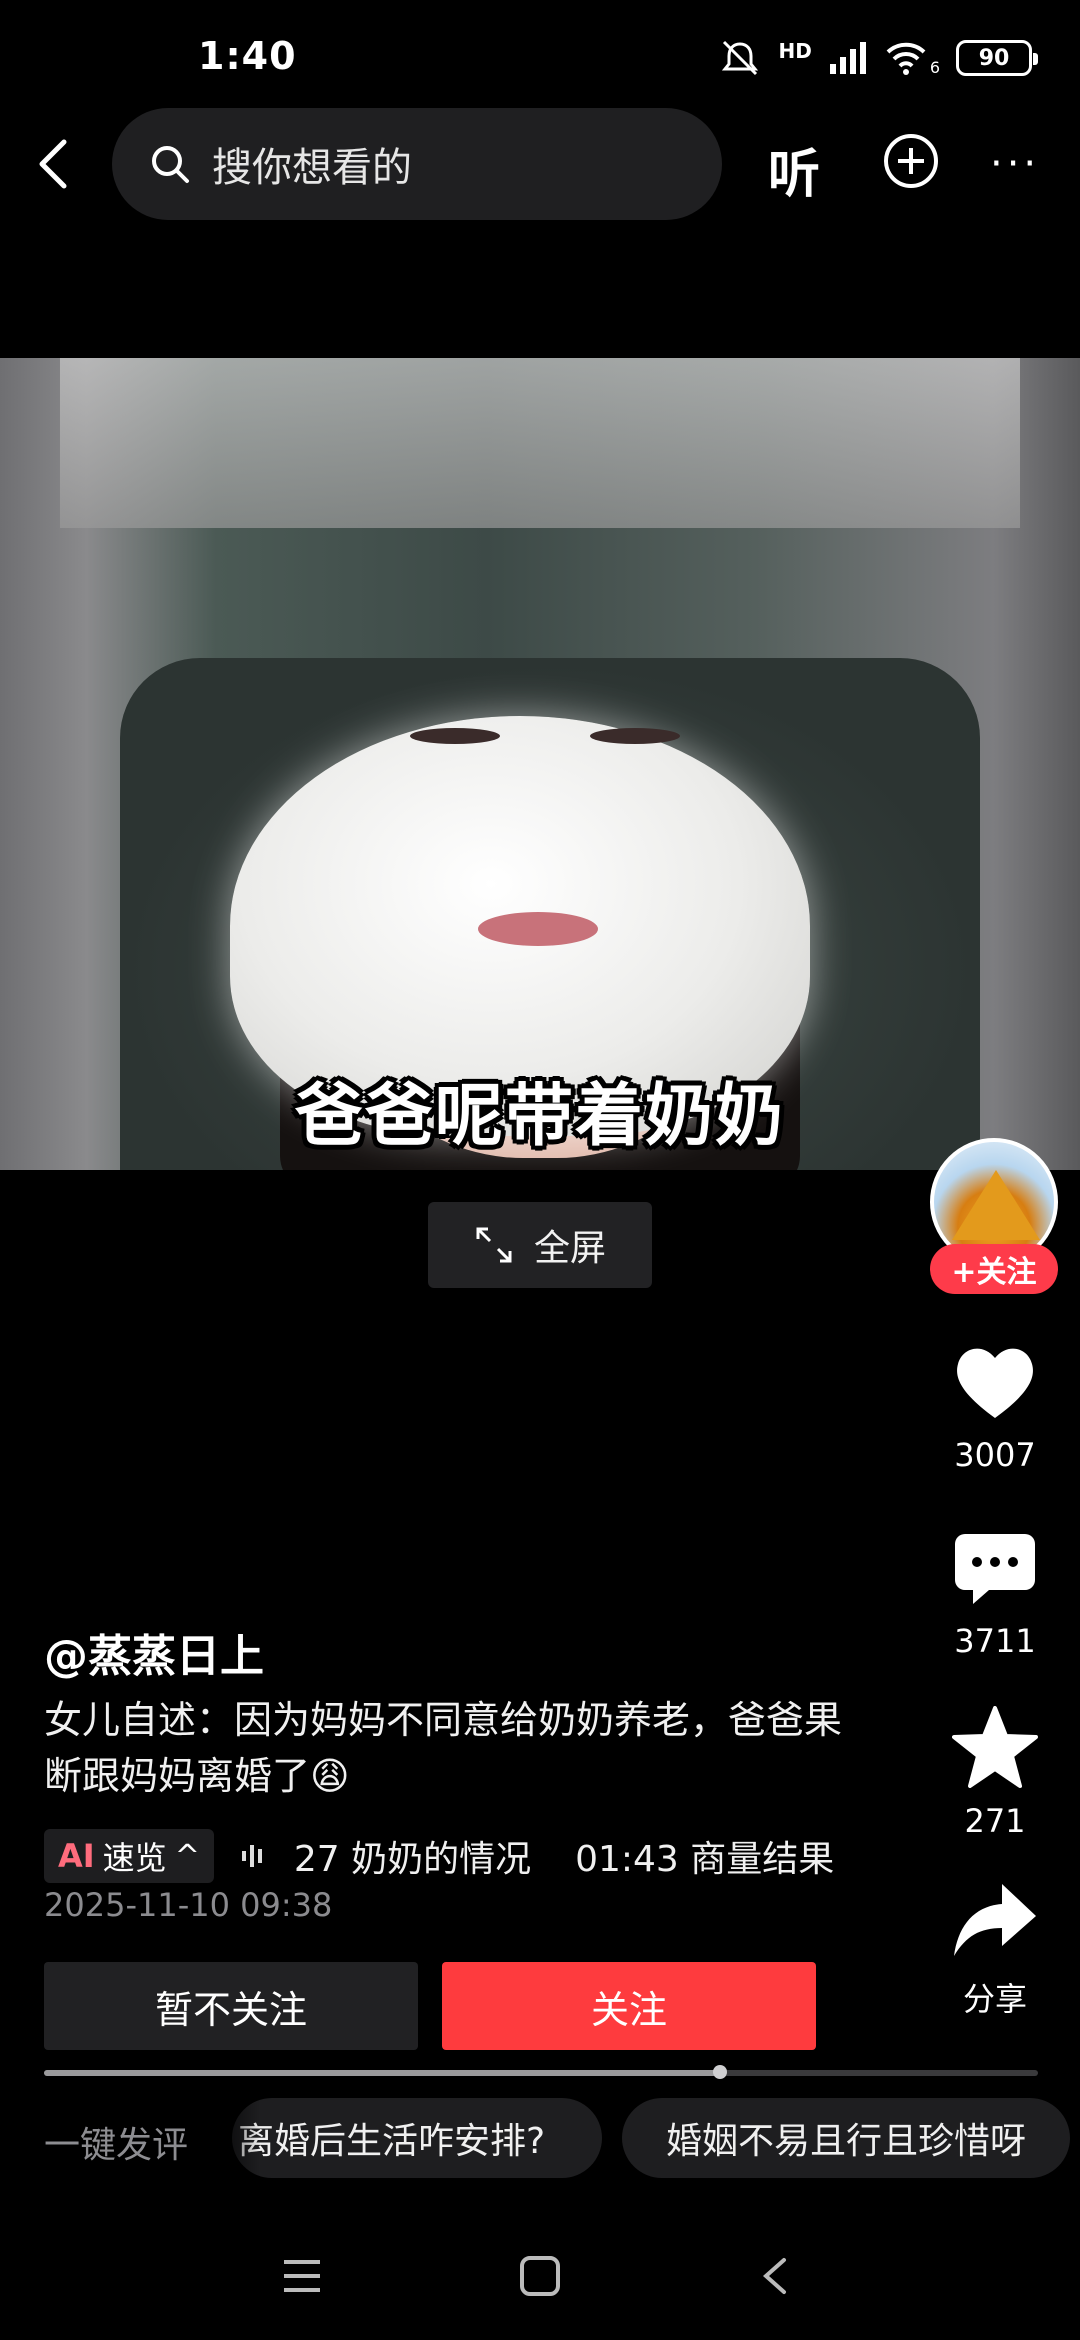 Image resolution: width=1080 pixels, height=2340 pixels. I want to click on progress-knob, so click(719, 2072).